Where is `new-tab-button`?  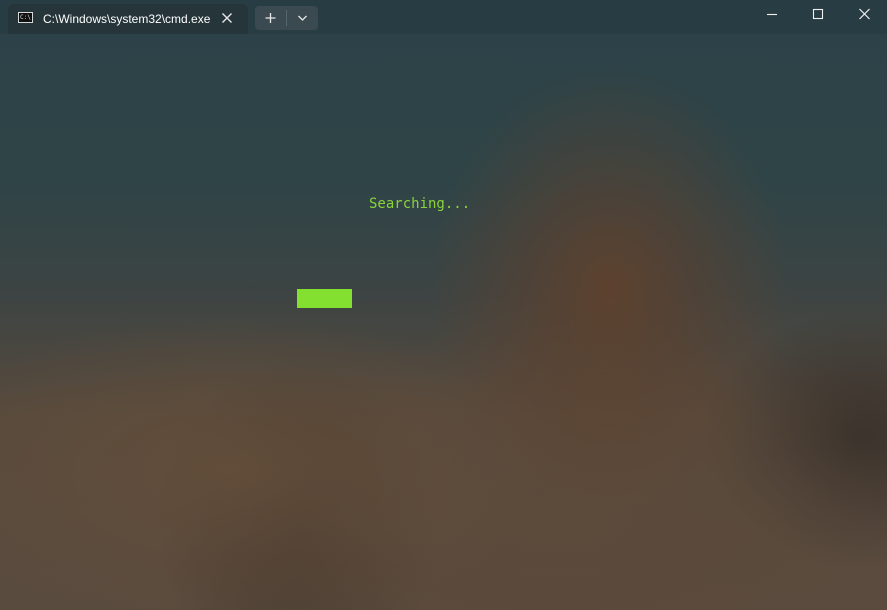
new-tab-button is located at coordinates (270, 18).